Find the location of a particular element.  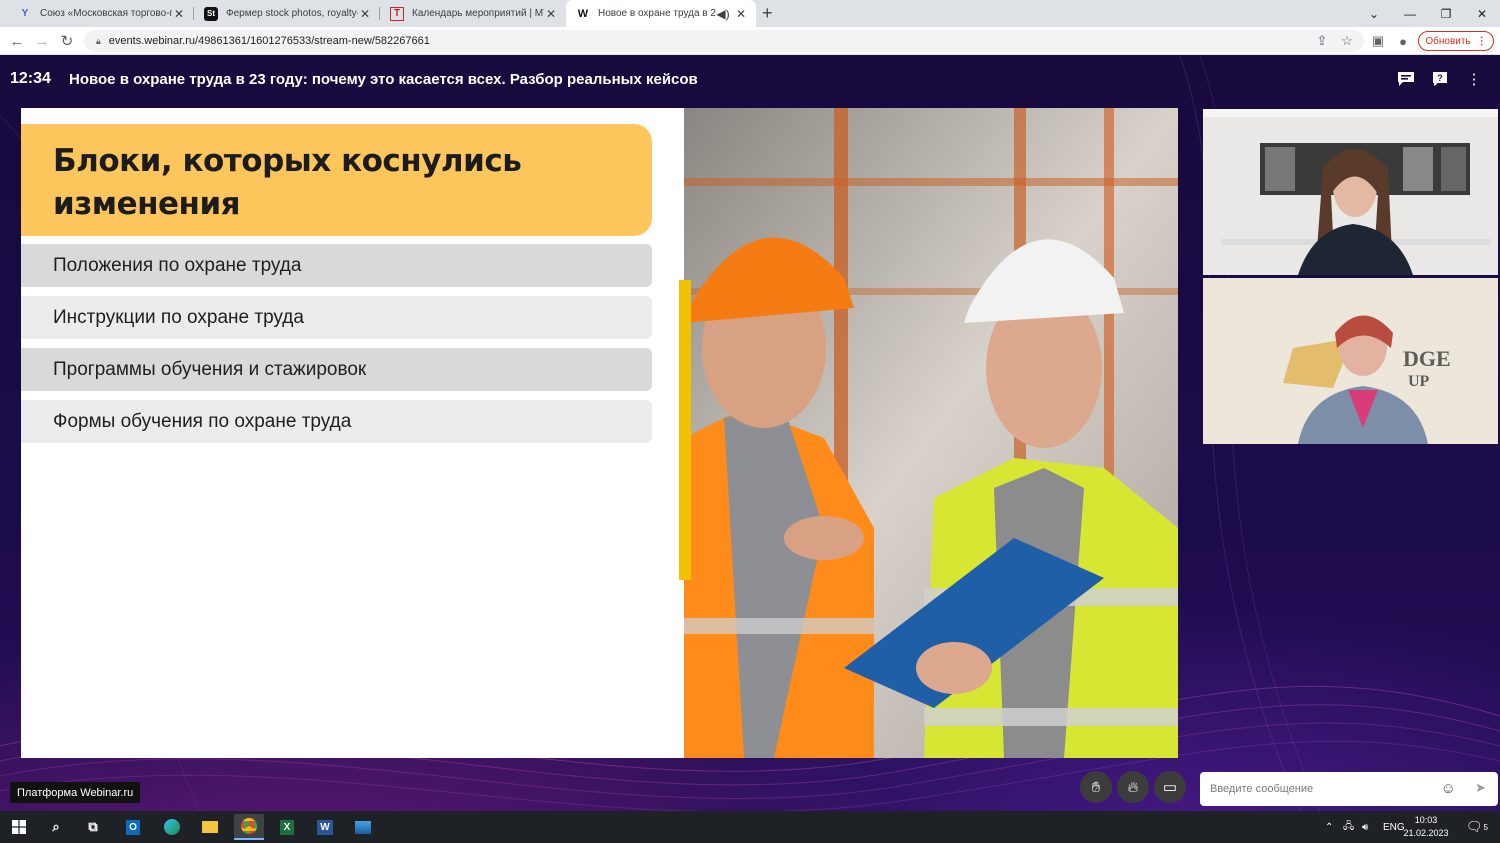

stock-favicon-icon: St is located at coordinates (211, 13).